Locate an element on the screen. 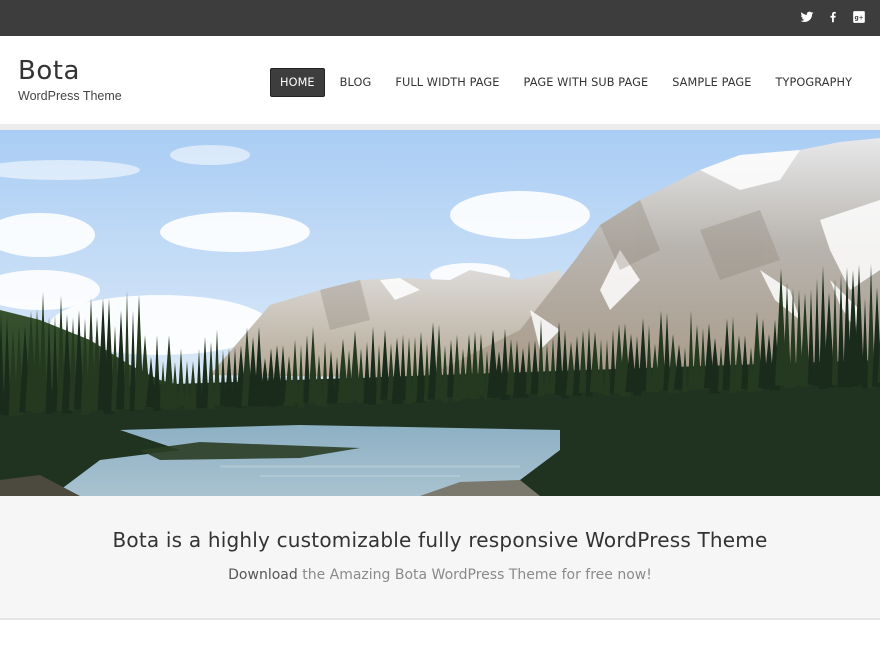  svg-text: g+ is located at coordinates (858, 18).